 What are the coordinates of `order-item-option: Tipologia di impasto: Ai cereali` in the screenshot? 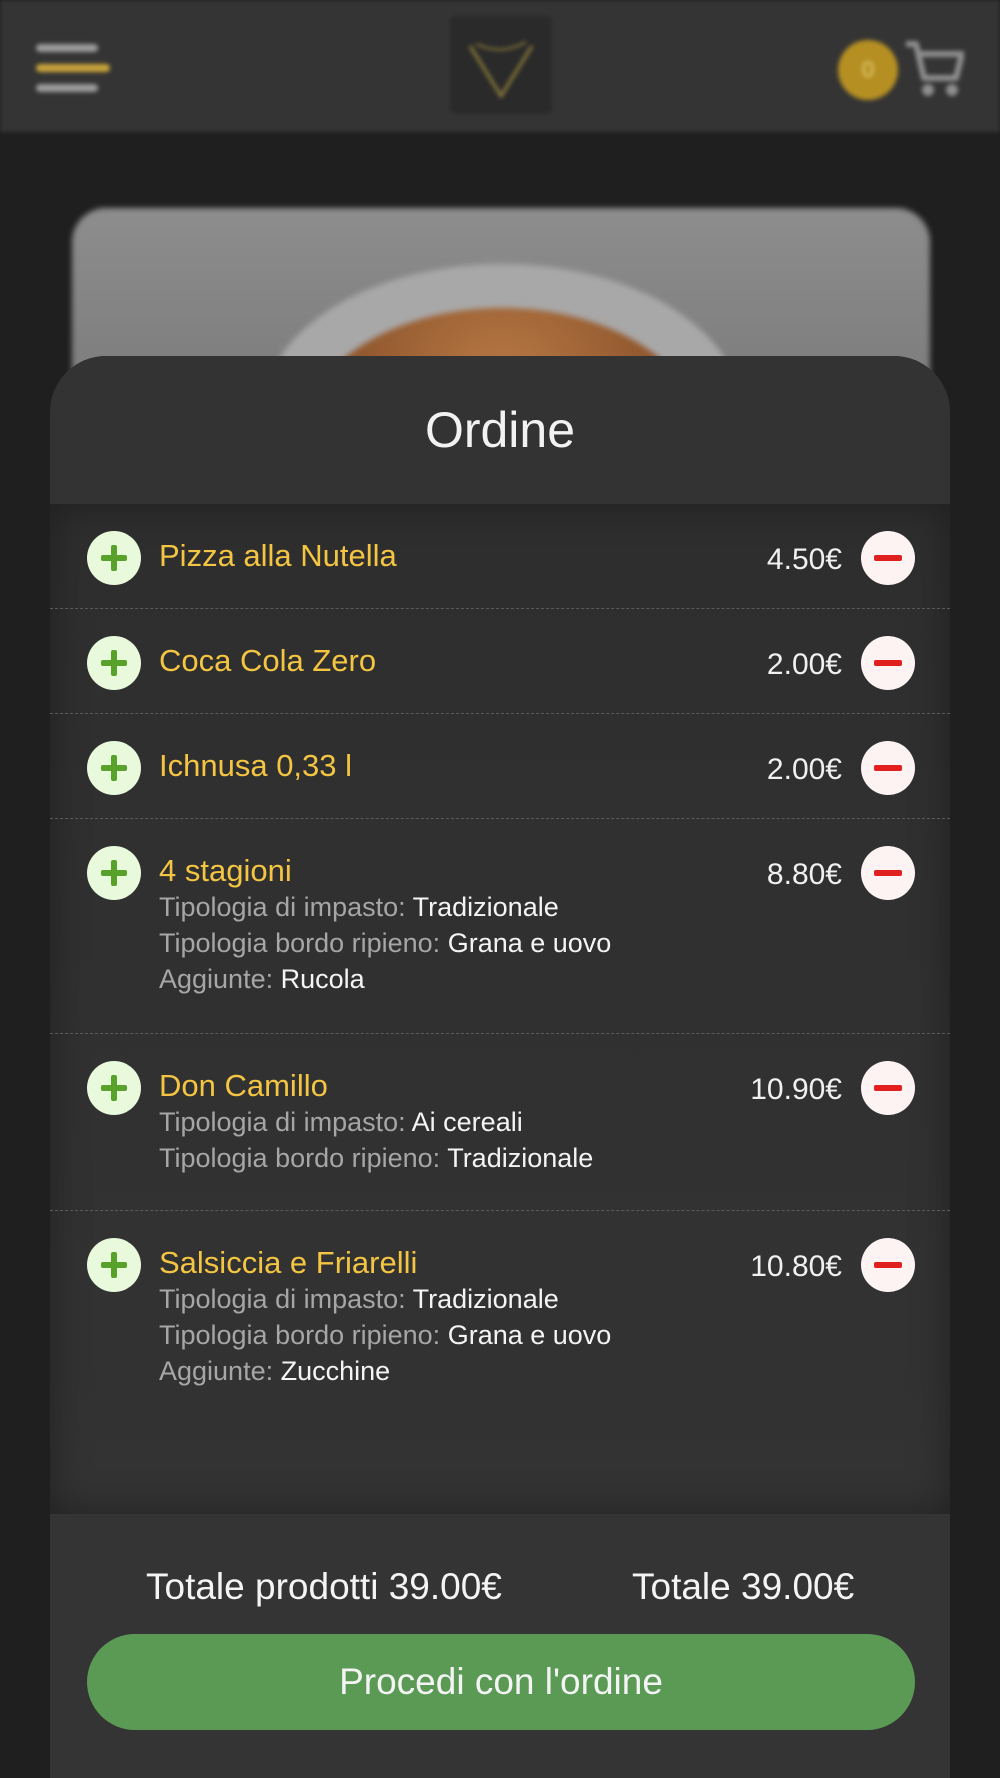 It's located at (469, 1122).